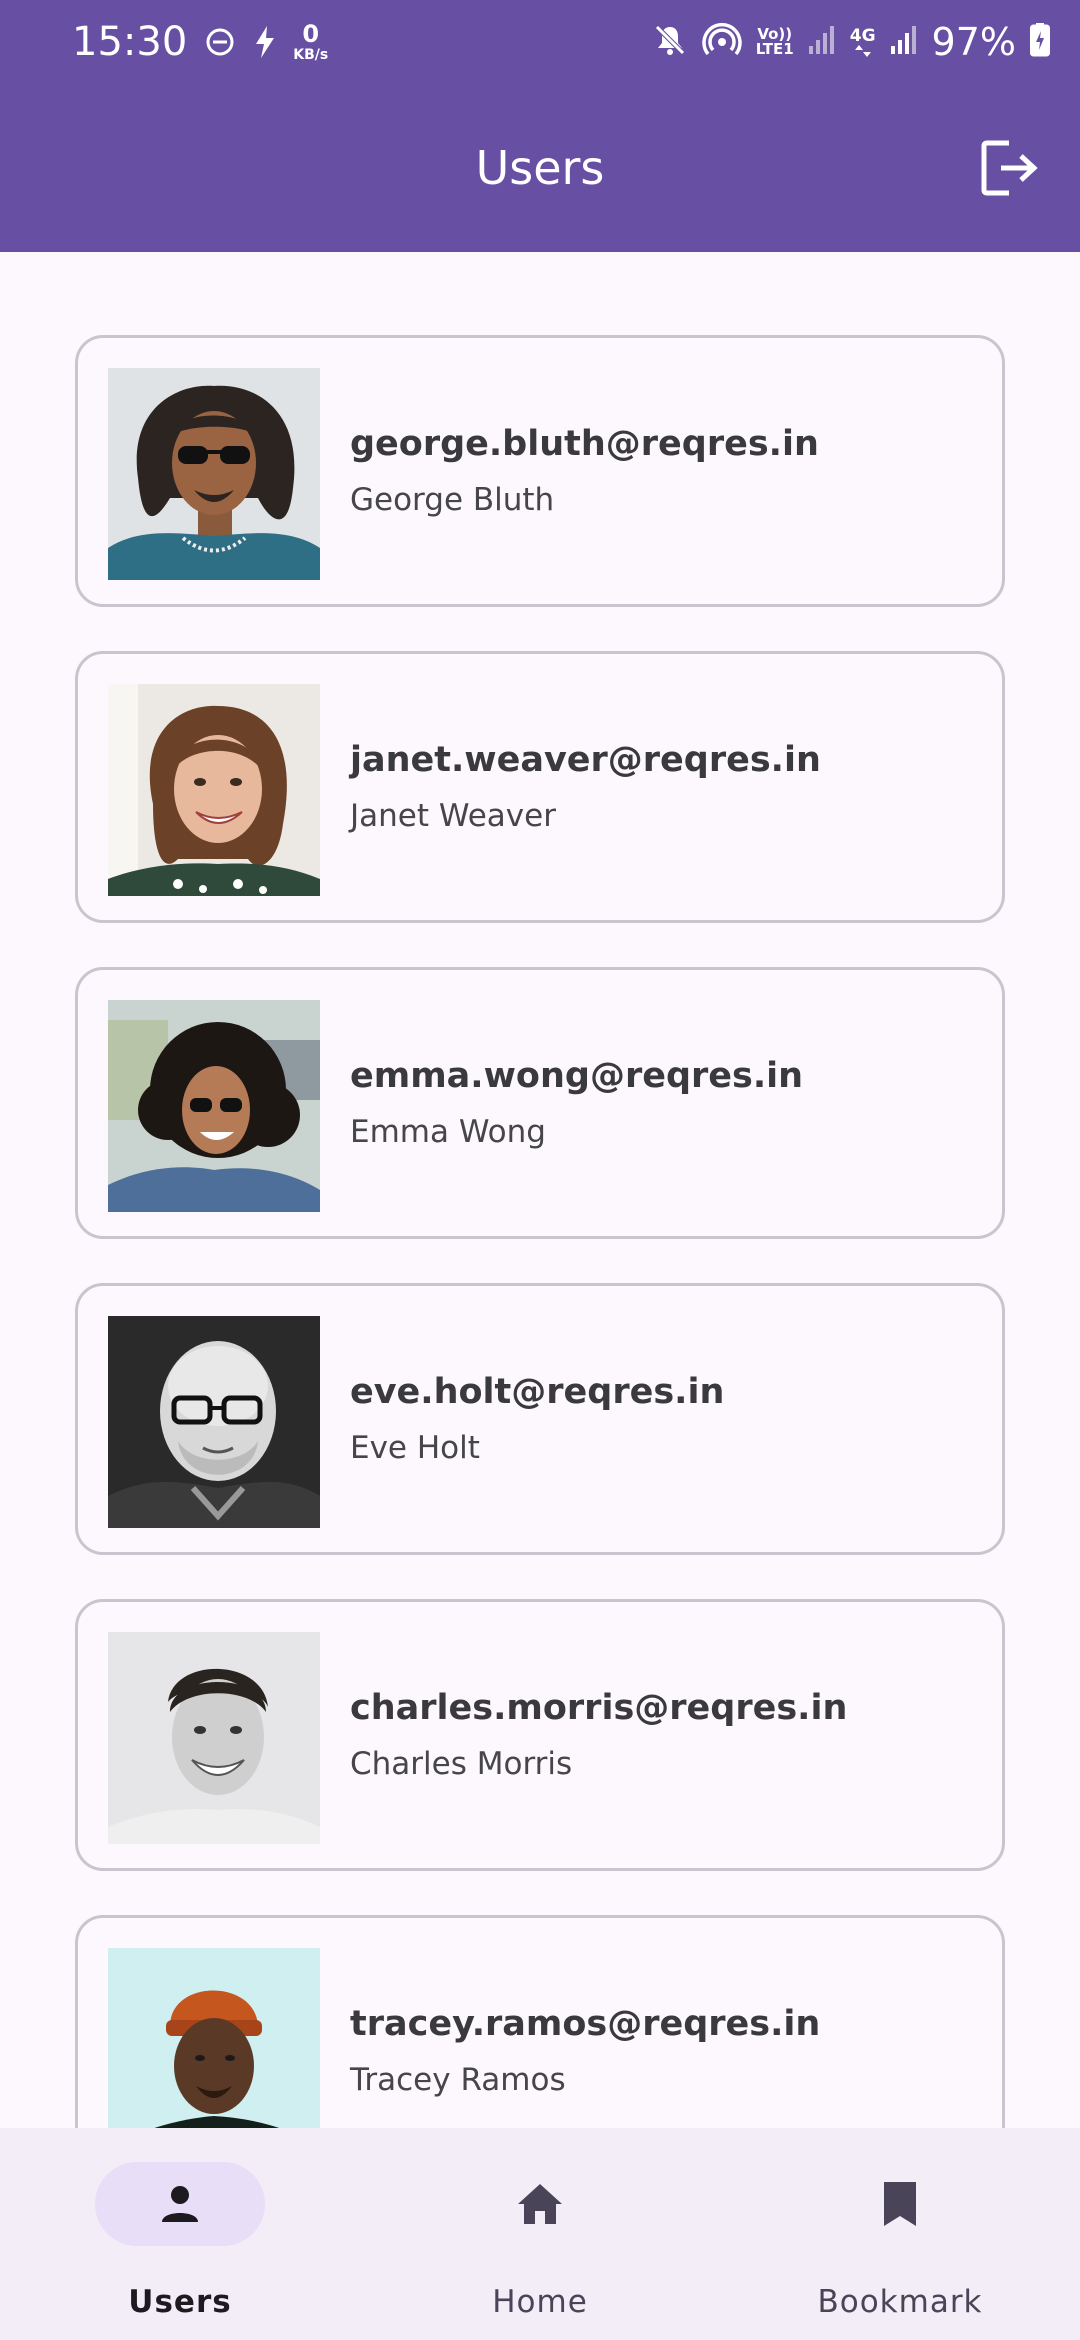 The width and height of the screenshot is (1080, 2340). I want to click on user-email: janet.weaver@reqres.in, so click(585, 760).